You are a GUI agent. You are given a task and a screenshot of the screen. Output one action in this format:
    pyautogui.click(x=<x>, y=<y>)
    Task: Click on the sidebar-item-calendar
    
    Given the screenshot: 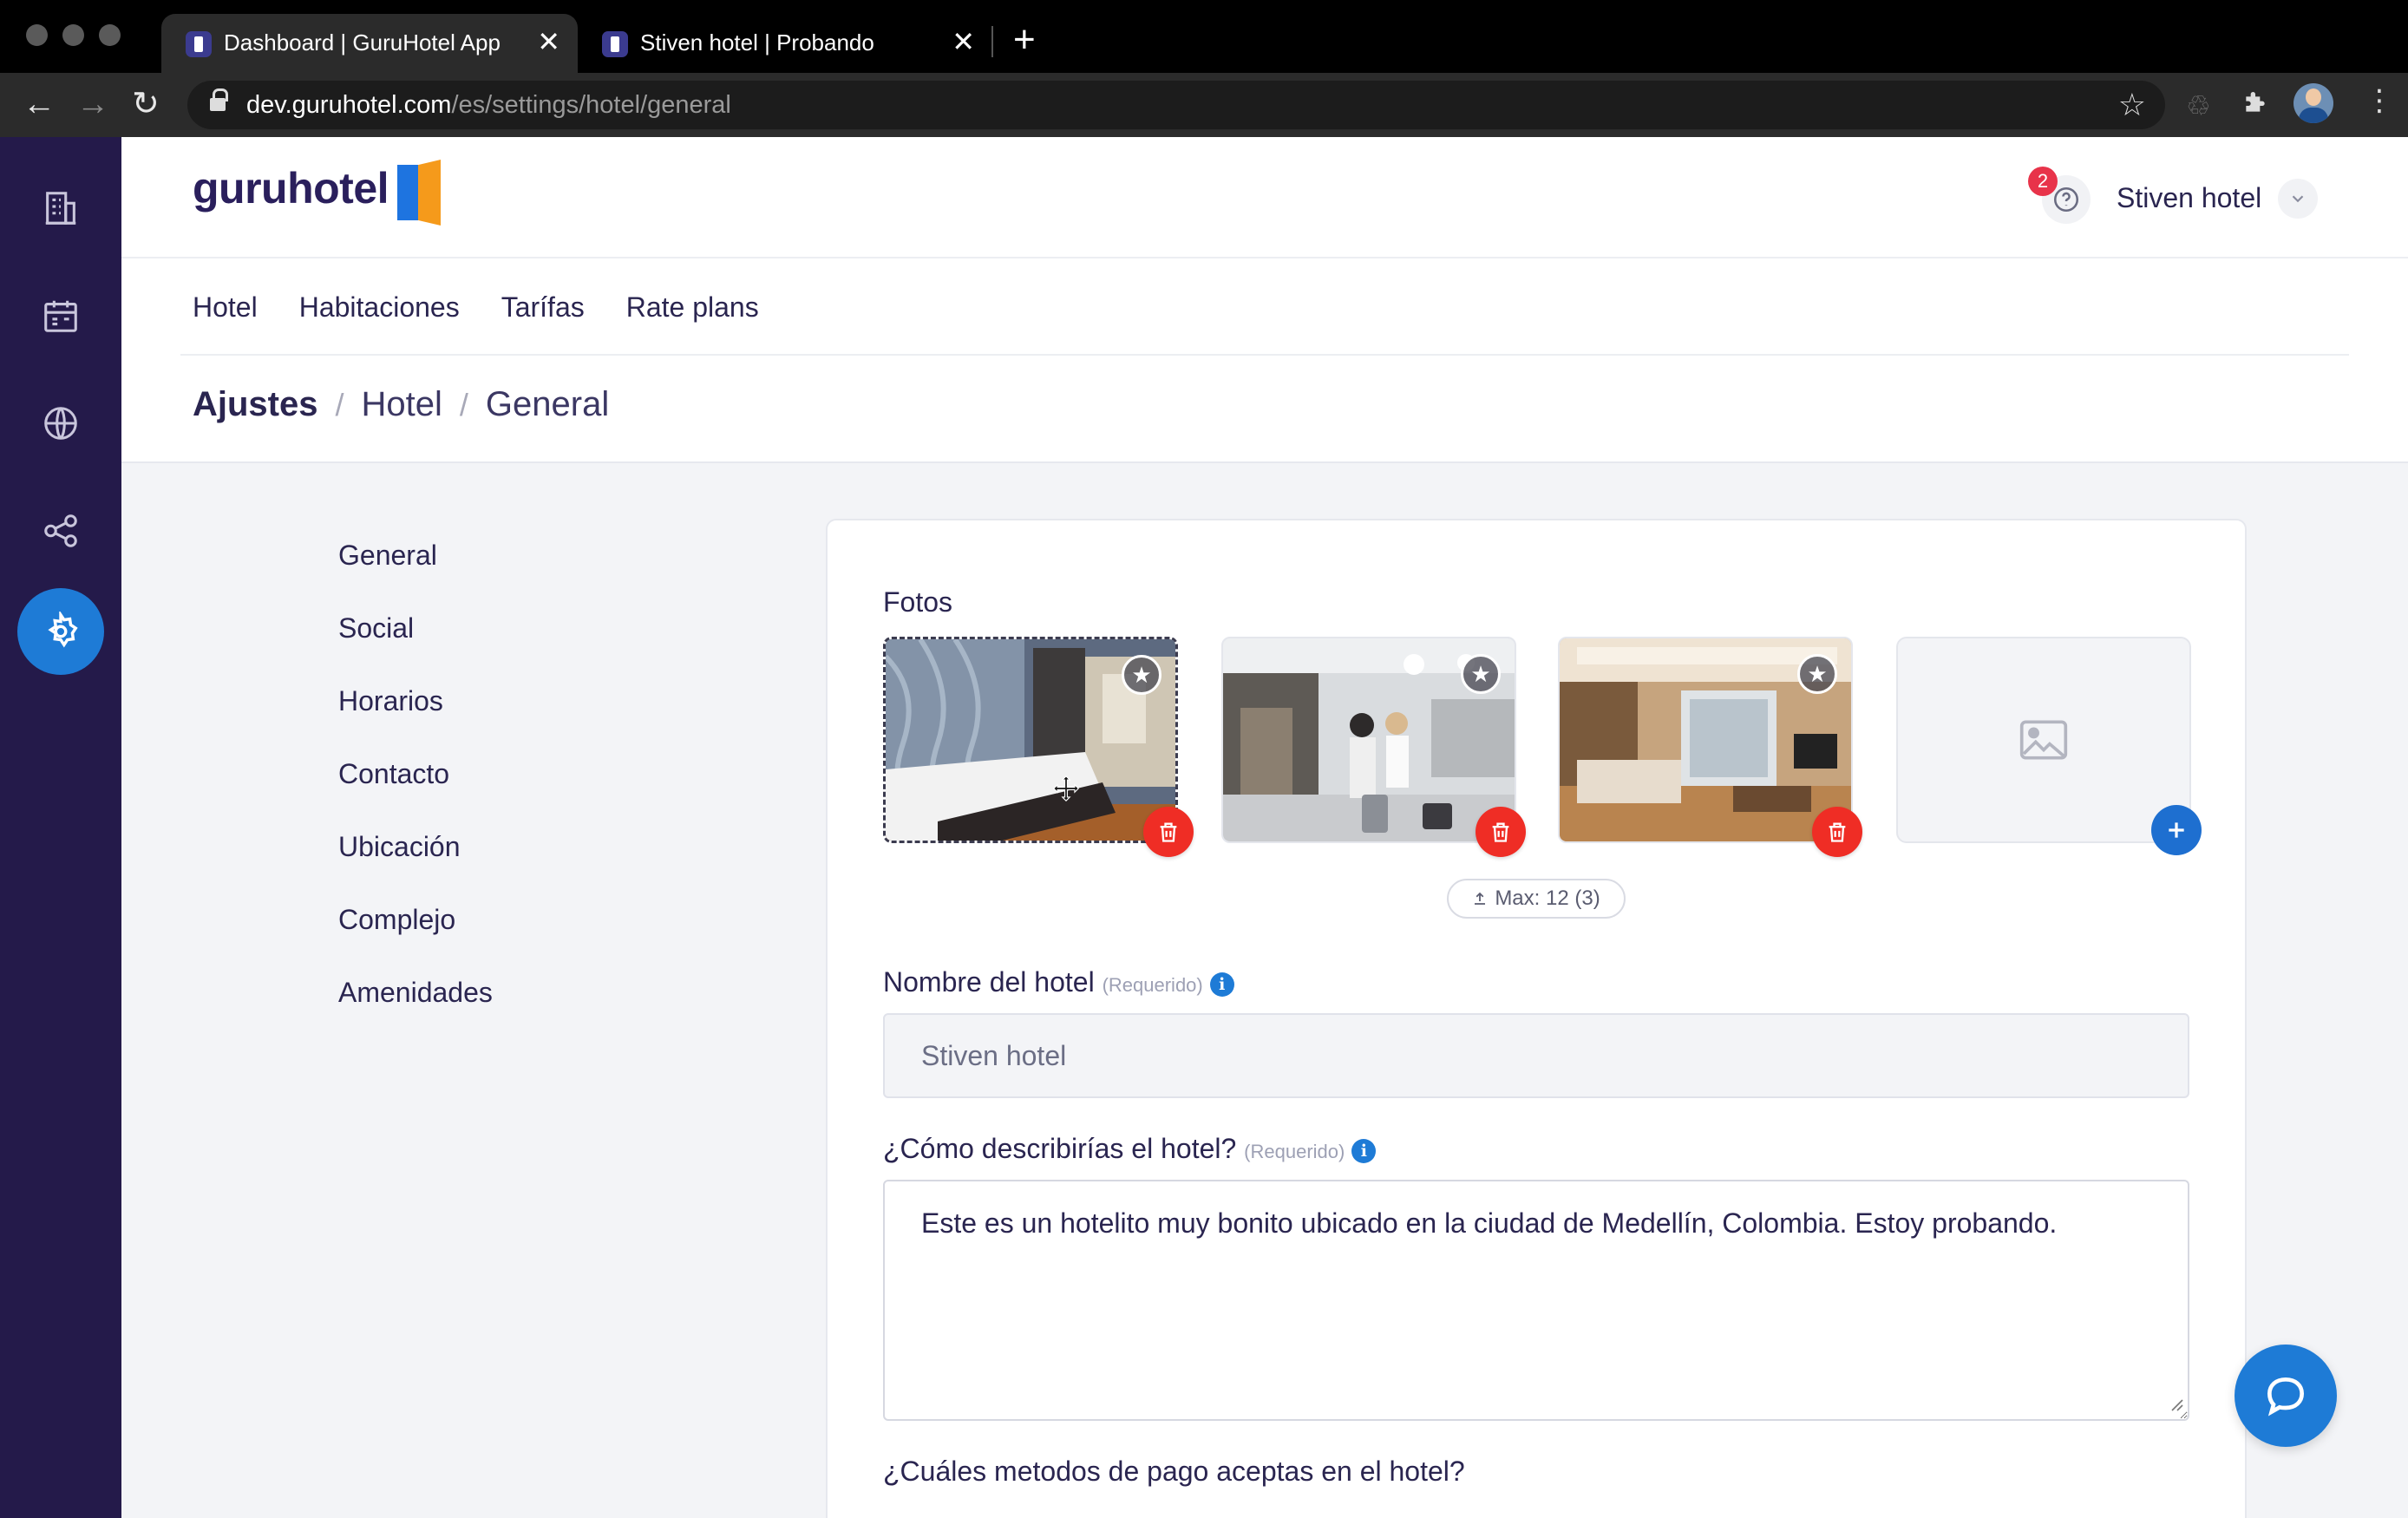 What is the action you would take?
    pyautogui.click(x=60, y=315)
    